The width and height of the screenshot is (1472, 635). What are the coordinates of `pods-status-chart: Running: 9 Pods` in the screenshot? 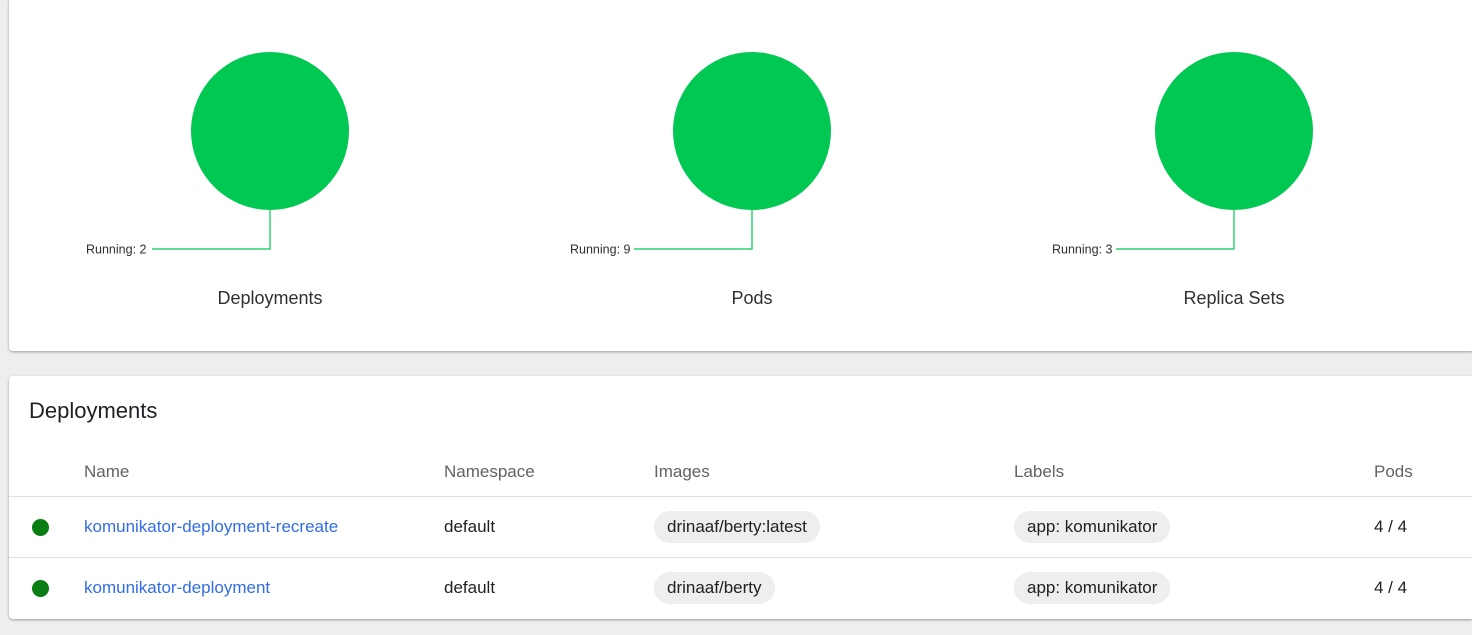 It's located at (741, 160).